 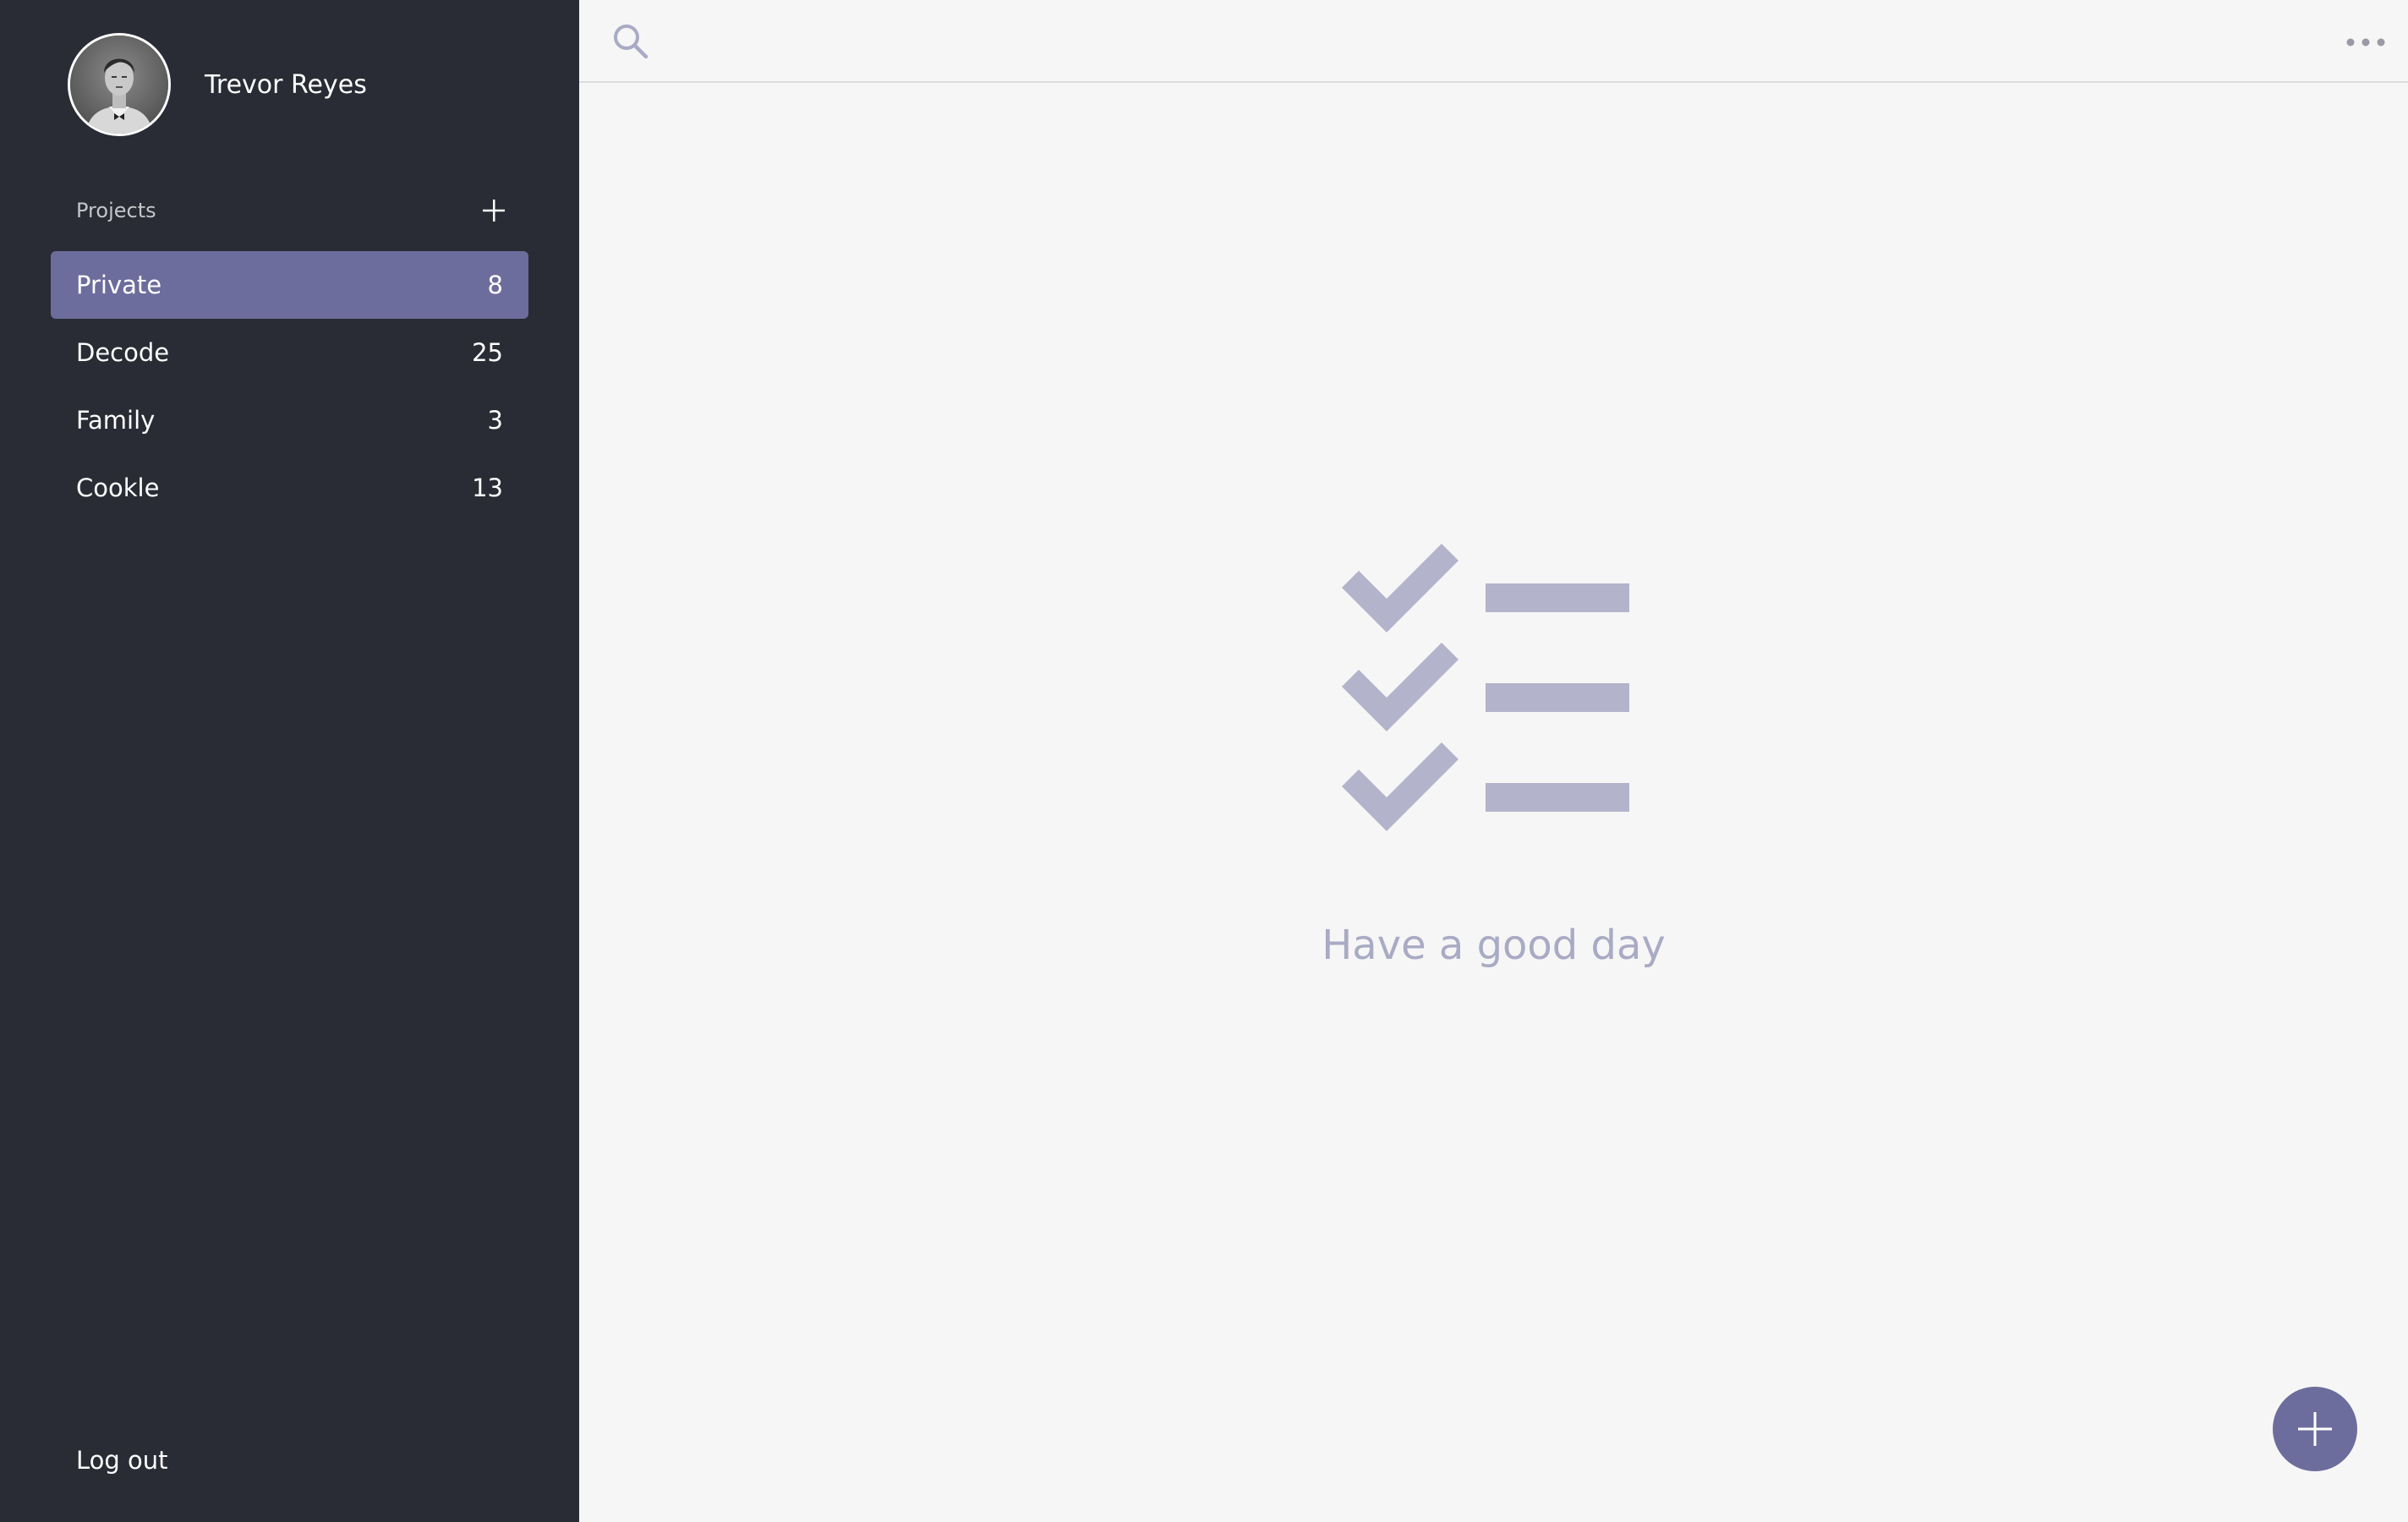 What do you see at coordinates (495, 285) in the screenshot?
I see `project-count: 8` at bounding box center [495, 285].